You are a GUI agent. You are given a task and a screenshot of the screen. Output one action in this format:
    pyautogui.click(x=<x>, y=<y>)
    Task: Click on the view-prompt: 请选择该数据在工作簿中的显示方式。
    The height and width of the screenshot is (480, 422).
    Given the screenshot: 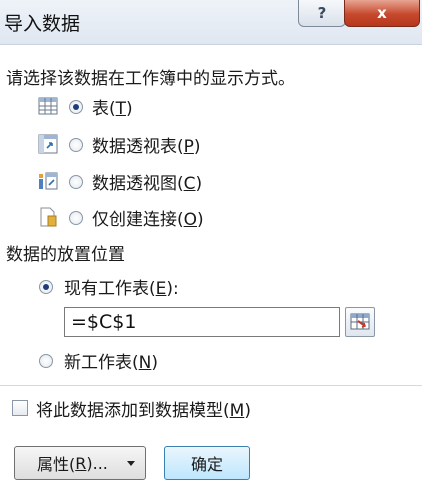 What is the action you would take?
    pyautogui.click(x=150, y=79)
    